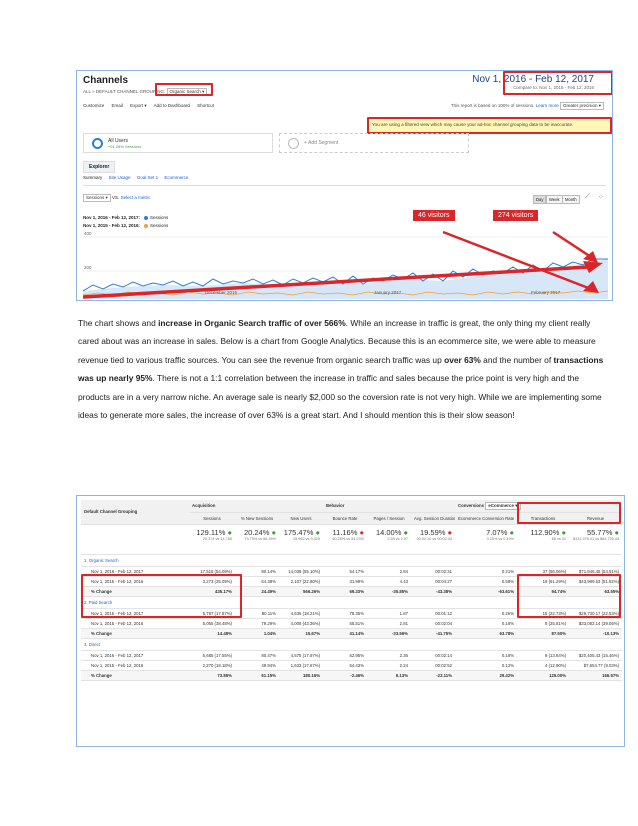  What do you see at coordinates (99, 167) in the screenshot?
I see `tab-explorer: Explorer` at bounding box center [99, 167].